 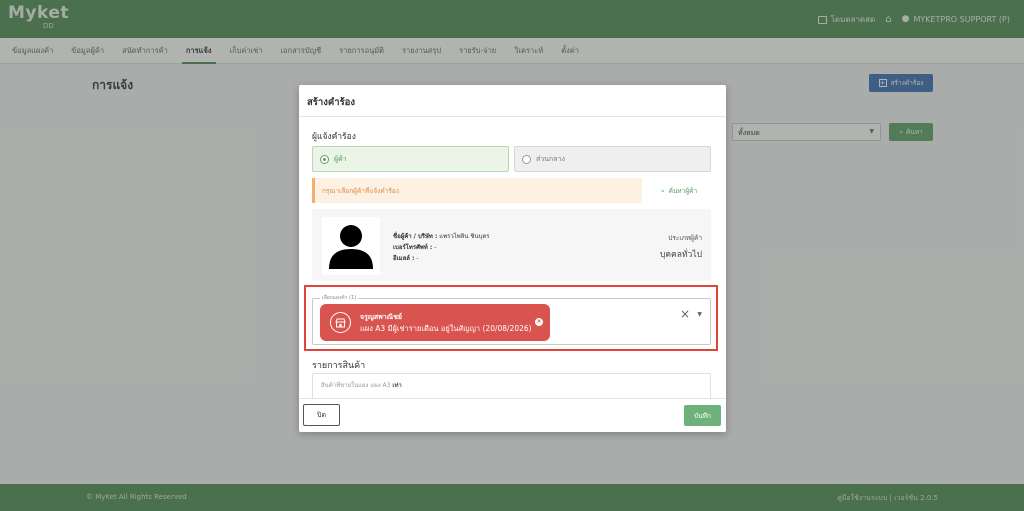 What do you see at coordinates (435, 247) in the screenshot?
I see `tenant-phone: -` at bounding box center [435, 247].